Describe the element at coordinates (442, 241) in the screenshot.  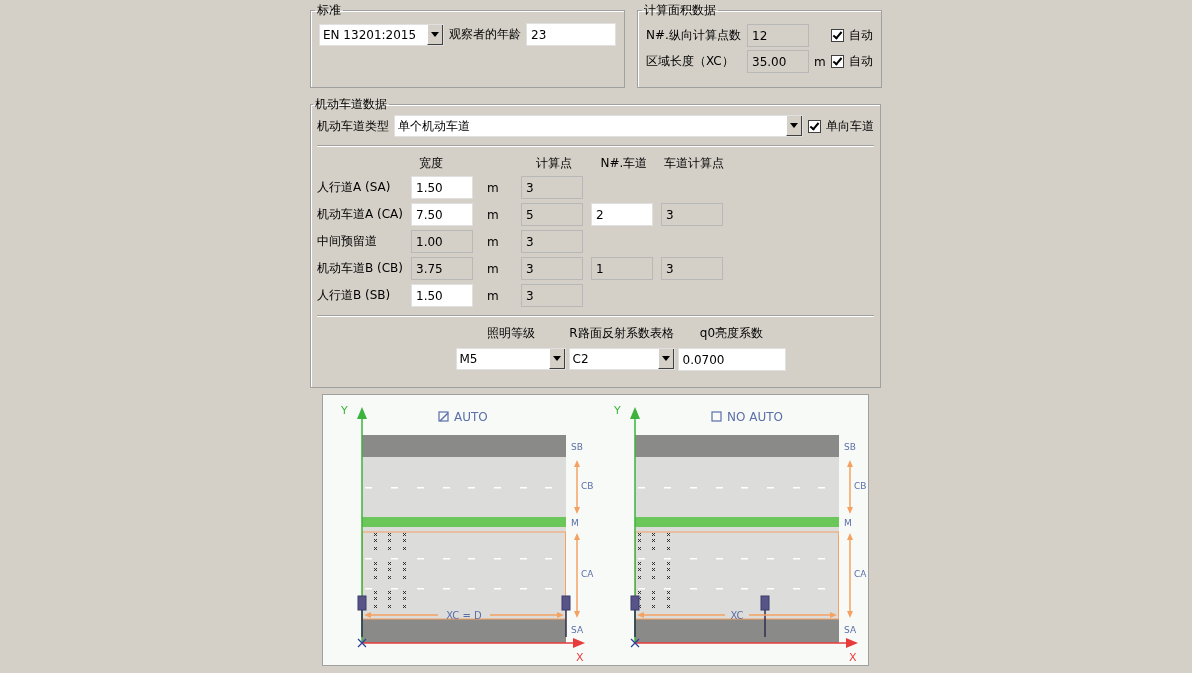
I see `width-field: 1.00` at that location.